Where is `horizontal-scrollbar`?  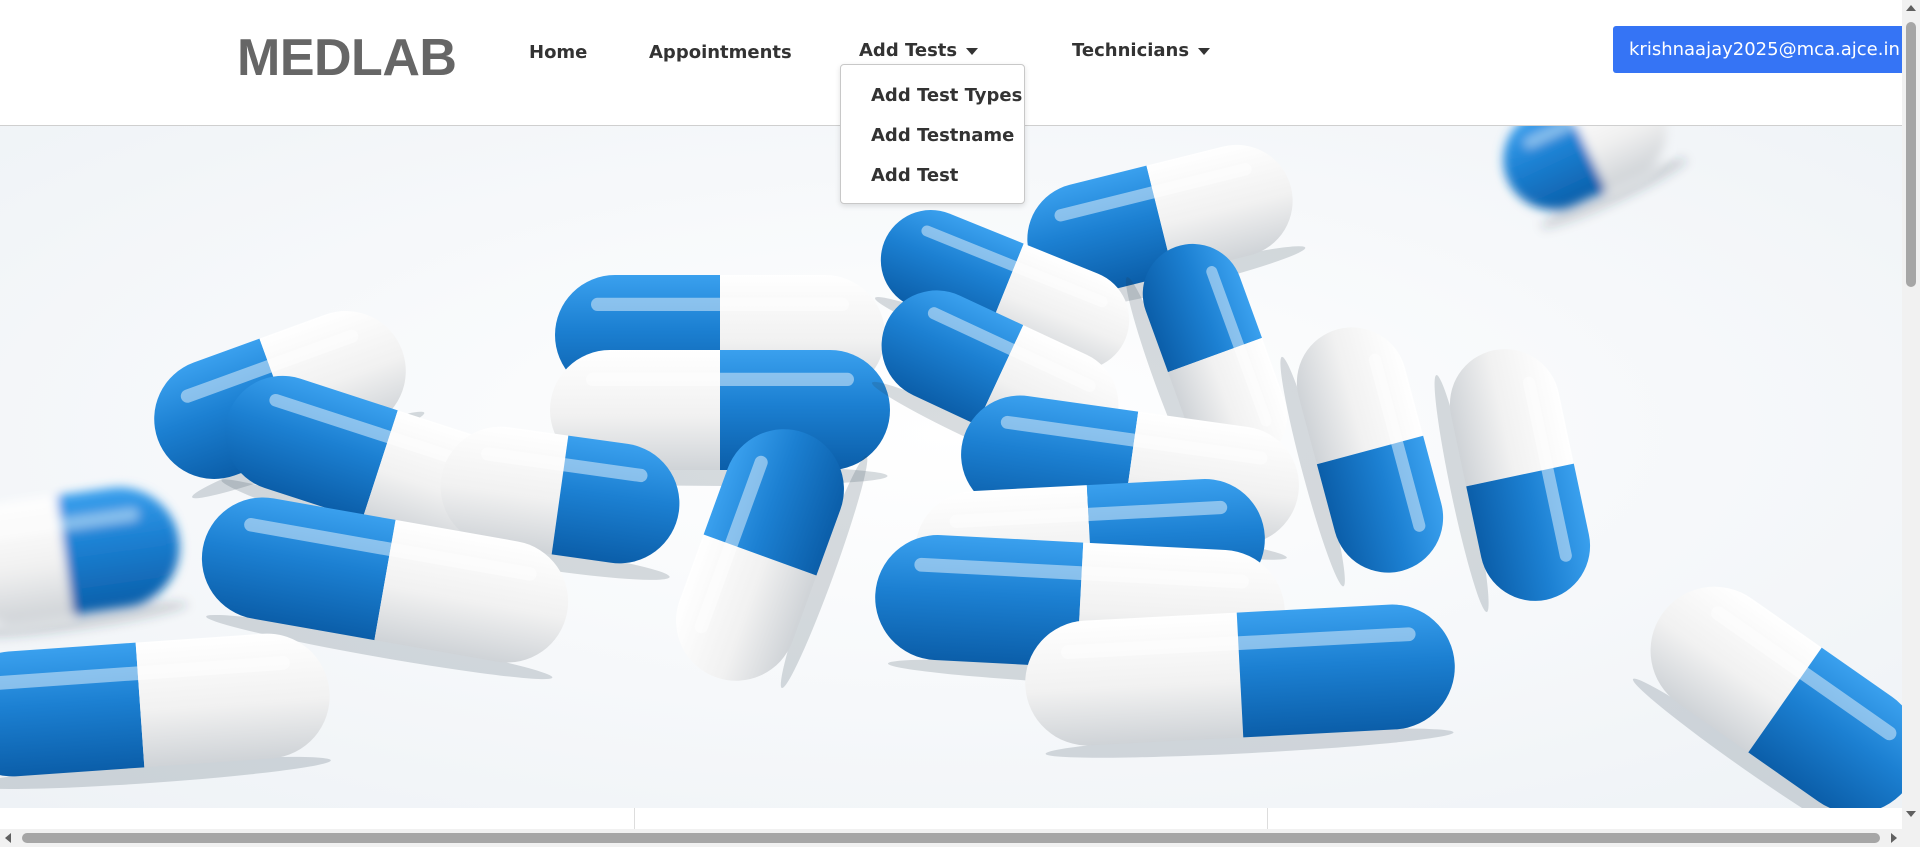
horizontal-scrollbar is located at coordinates (960, 838).